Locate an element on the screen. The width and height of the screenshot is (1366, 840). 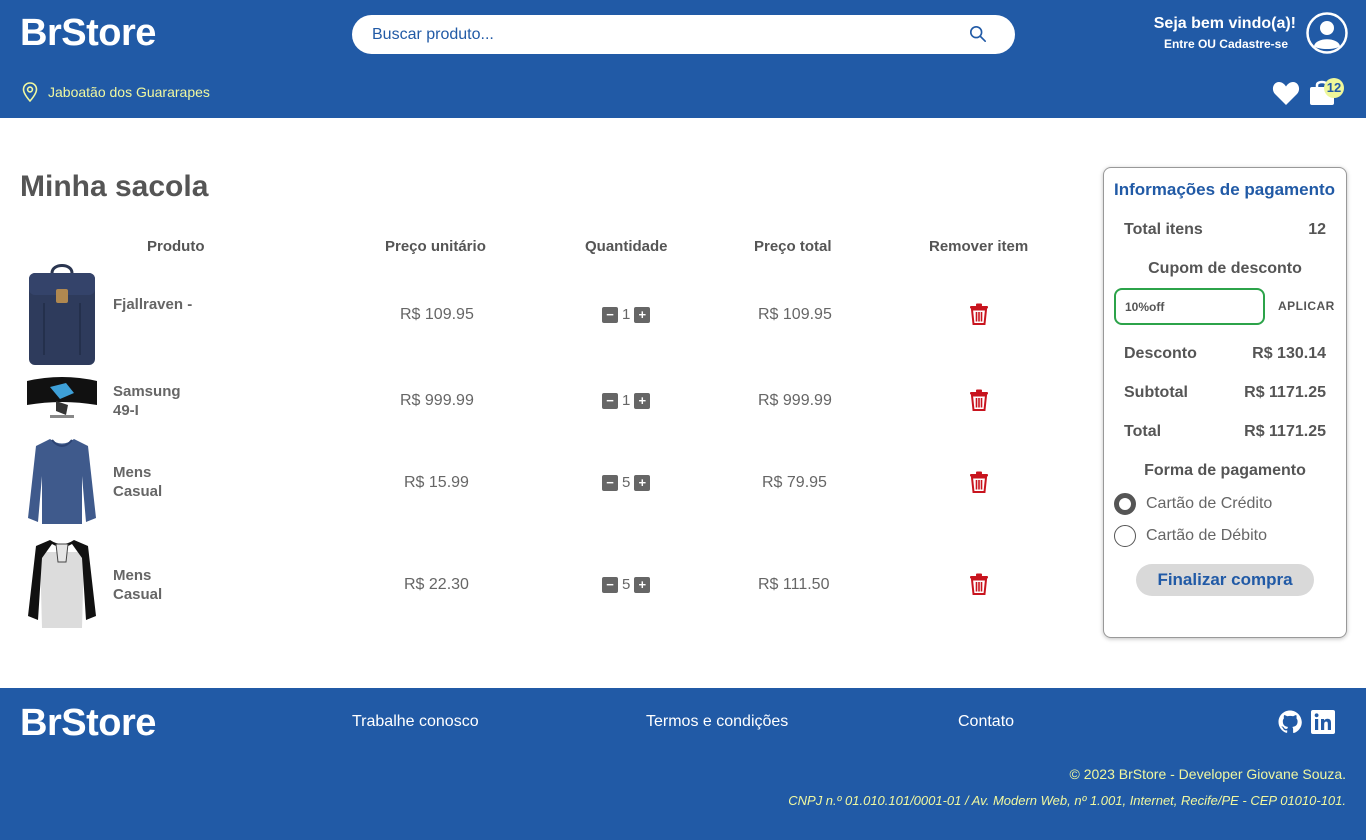
discount-value: R$ 130.14 is located at coordinates (1289, 353).